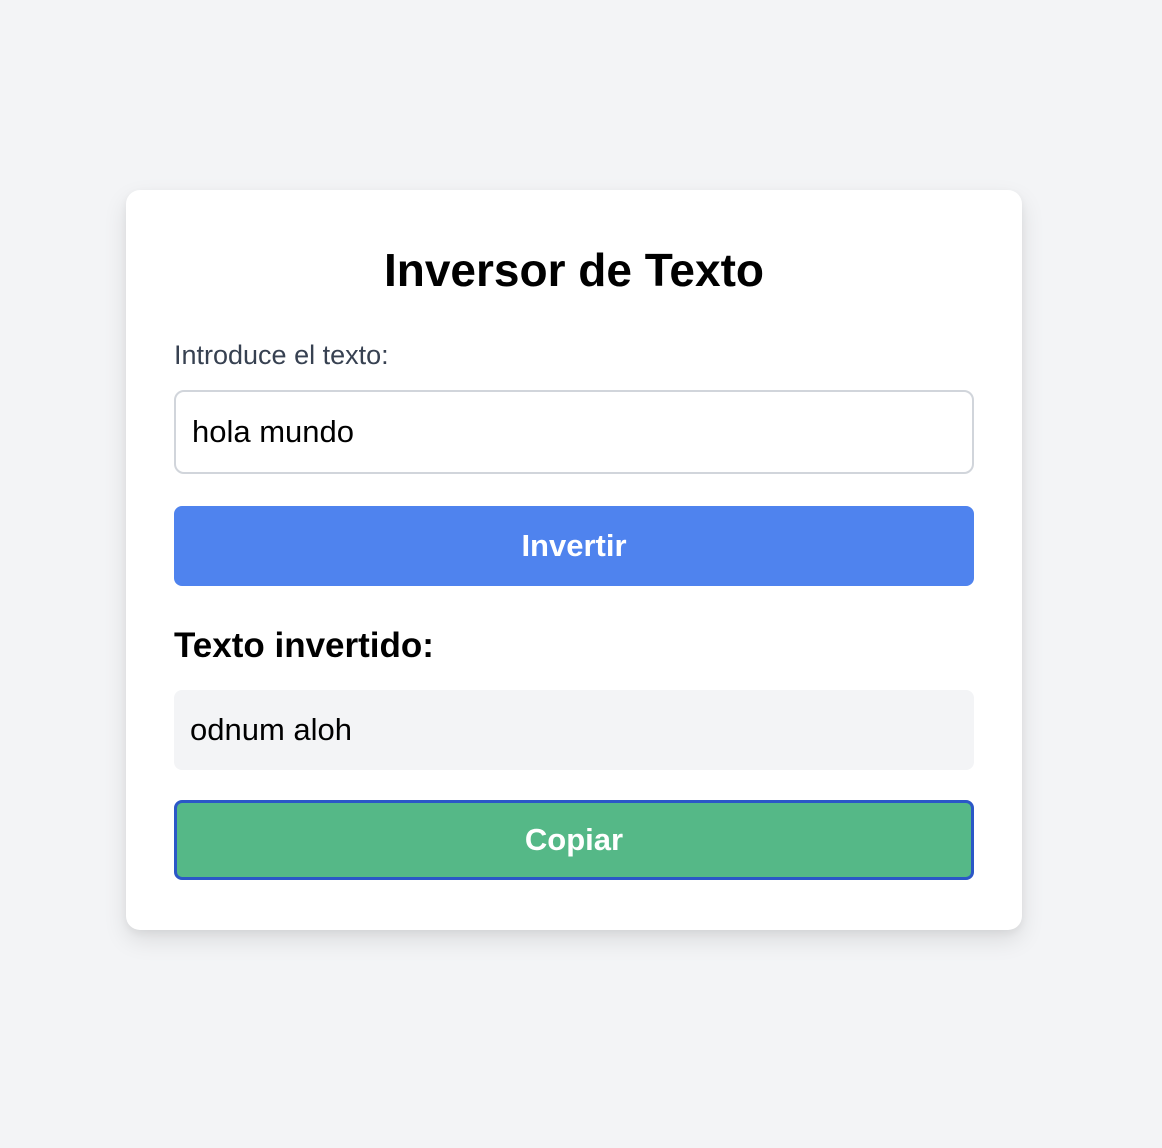 The height and width of the screenshot is (1148, 1162). Describe the element at coordinates (574, 546) in the screenshot. I see `invert-button: Invertir` at that location.